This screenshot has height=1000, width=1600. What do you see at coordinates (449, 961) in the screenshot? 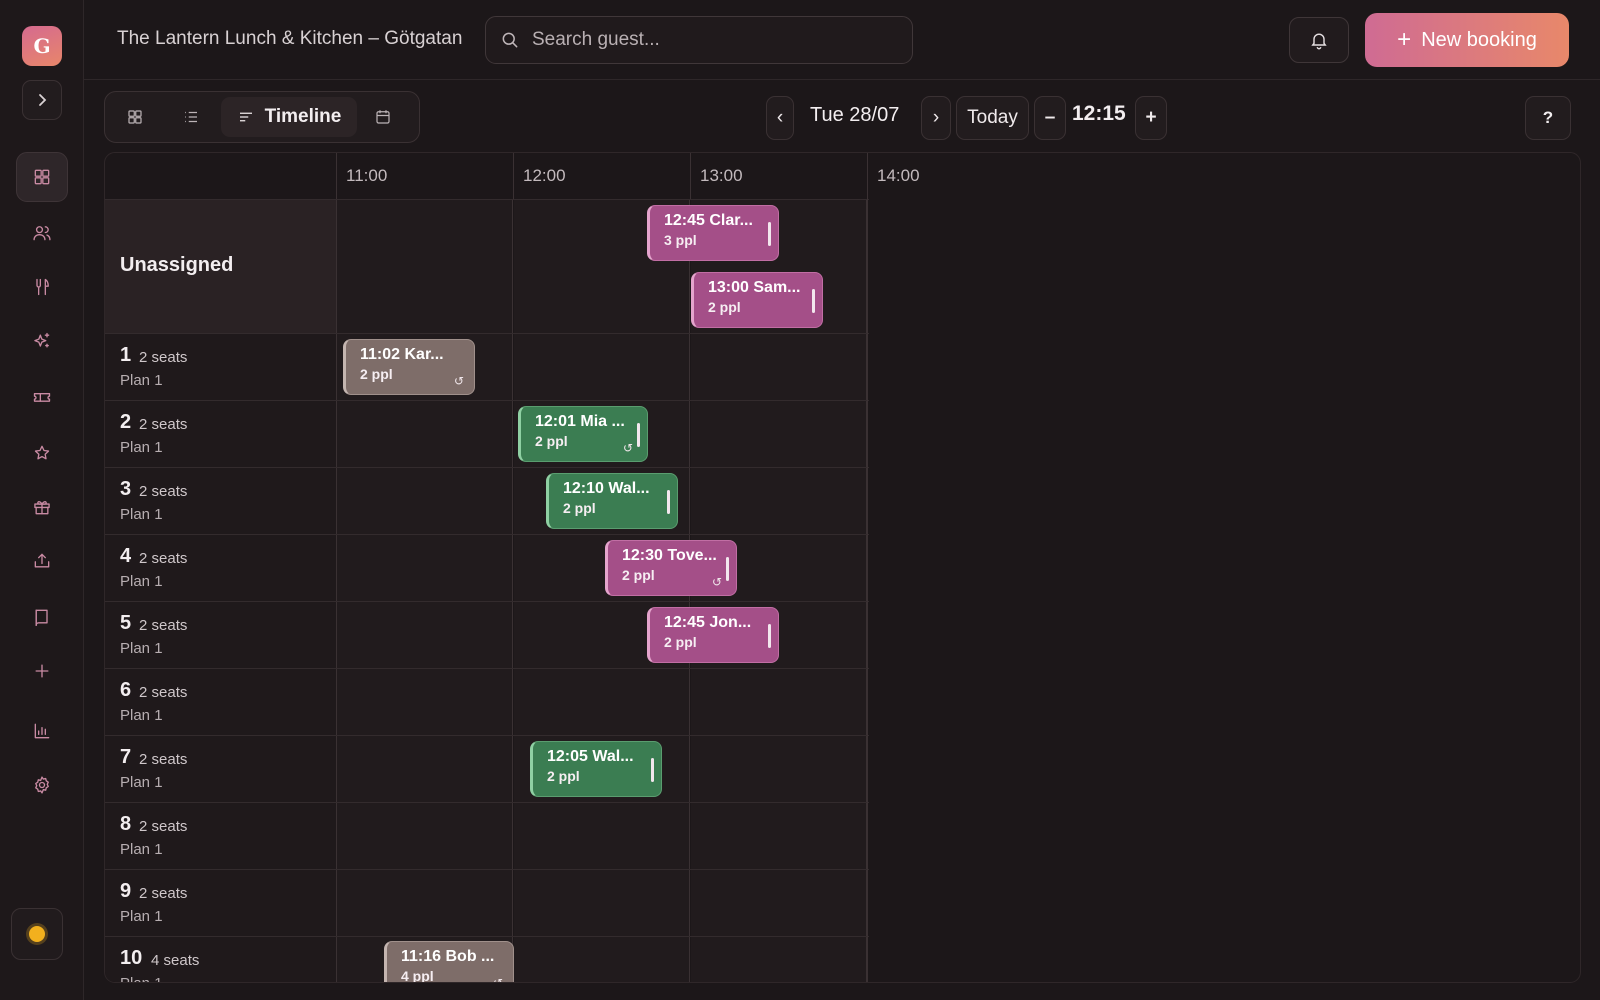
I see `booking-card: 11:16 Bob ... 4 ppl ↺` at bounding box center [449, 961].